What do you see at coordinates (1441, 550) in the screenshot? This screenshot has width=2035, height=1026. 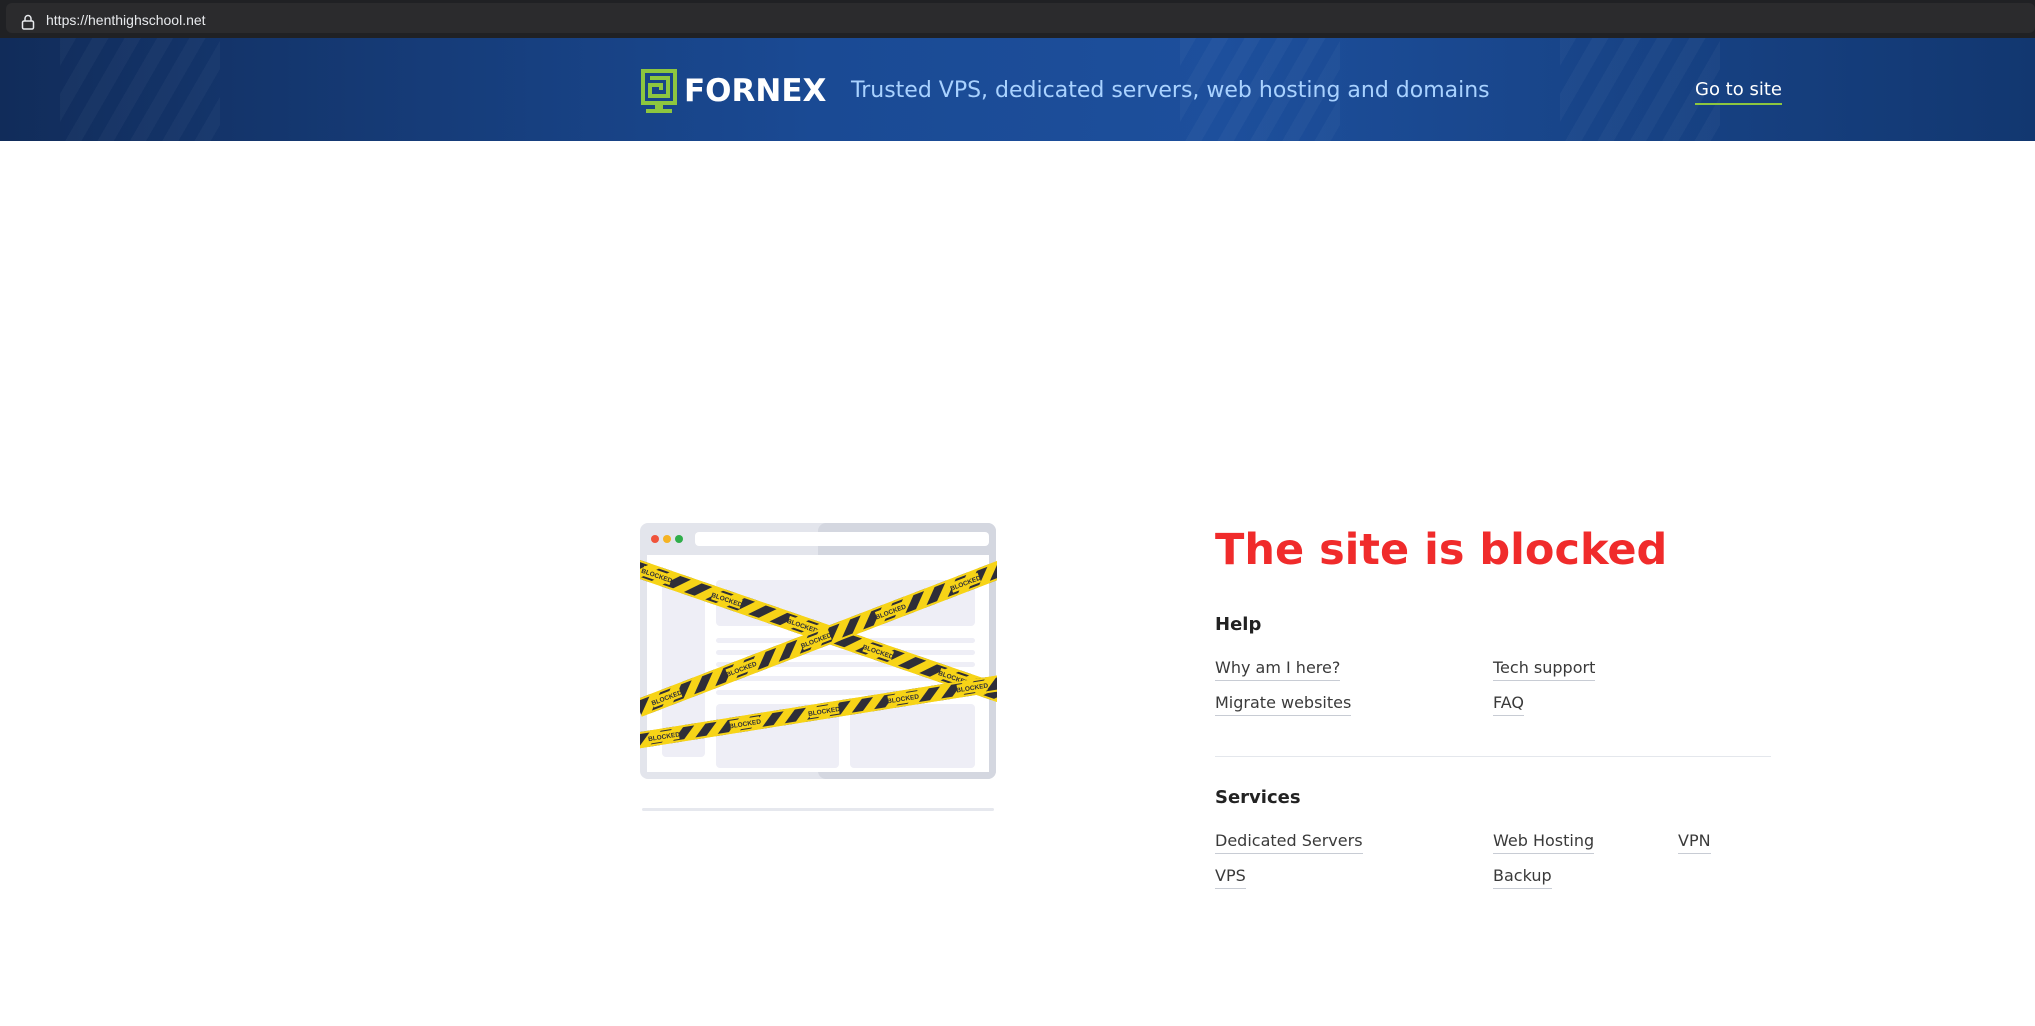 I see `page-title: The site is blocked` at bounding box center [1441, 550].